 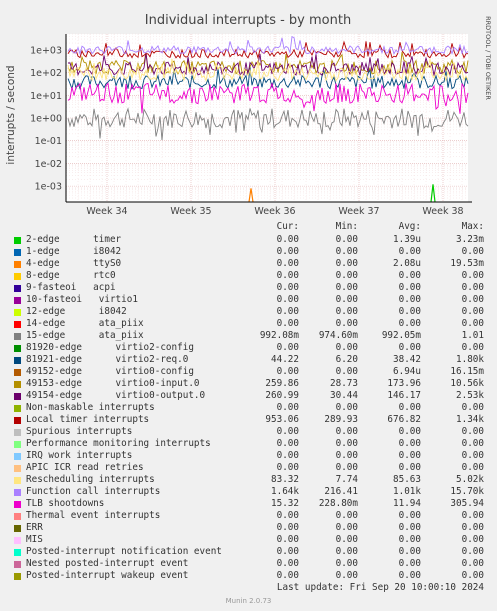 What do you see at coordinates (442, 211) in the screenshot?
I see `x-tick-label: Week 38` at bounding box center [442, 211].